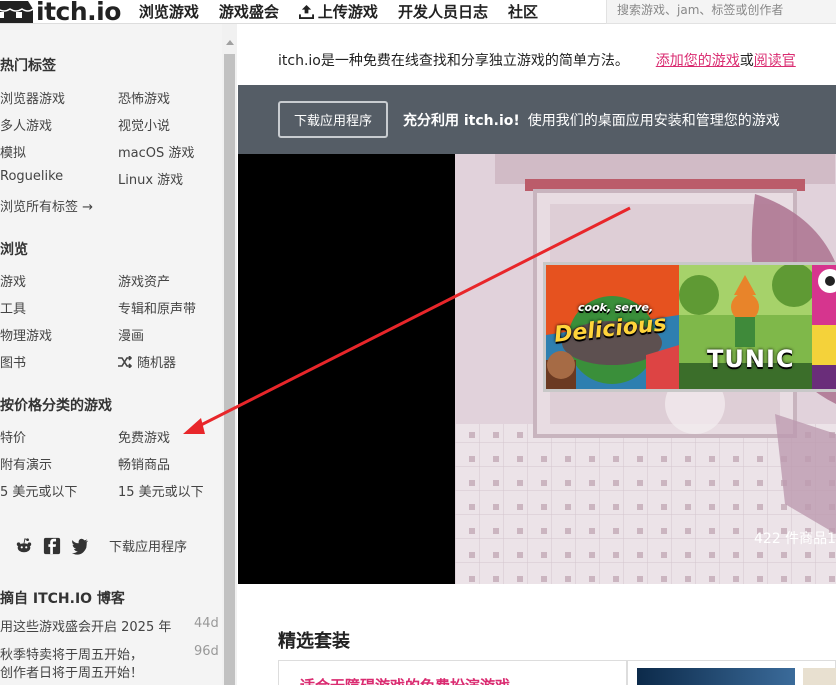 The width and height of the screenshot is (836, 685). I want to click on download-app-button: 下载应用程序, so click(333, 119).